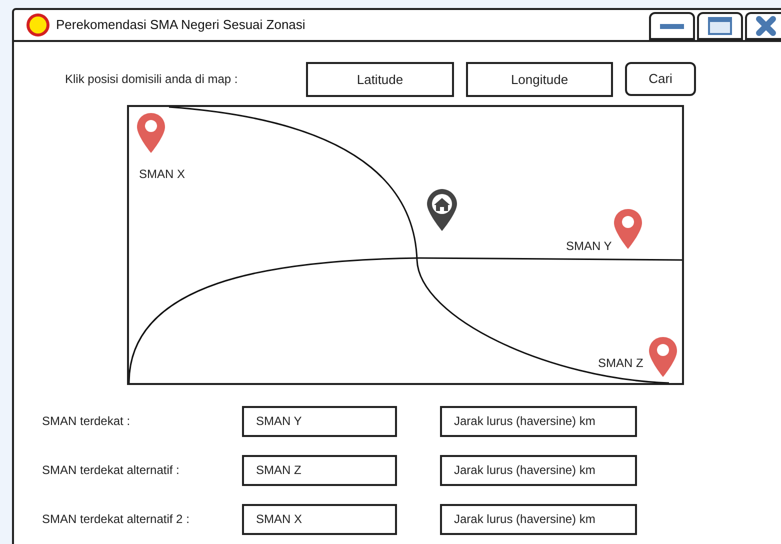 The height and width of the screenshot is (544, 781). I want to click on maximize-button, so click(720, 26).